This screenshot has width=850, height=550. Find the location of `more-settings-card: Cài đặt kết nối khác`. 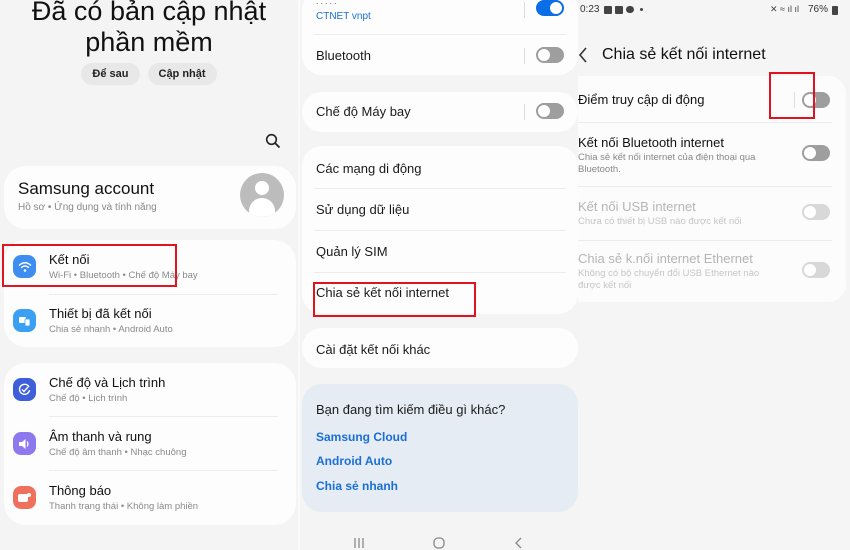

more-settings-card: Cài đặt kết nối khác is located at coordinates (440, 348).